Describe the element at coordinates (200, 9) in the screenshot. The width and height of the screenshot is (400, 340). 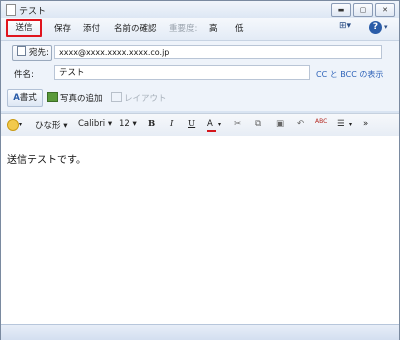
I see `title-bar: テスト ▬ ▢ ✕` at that location.